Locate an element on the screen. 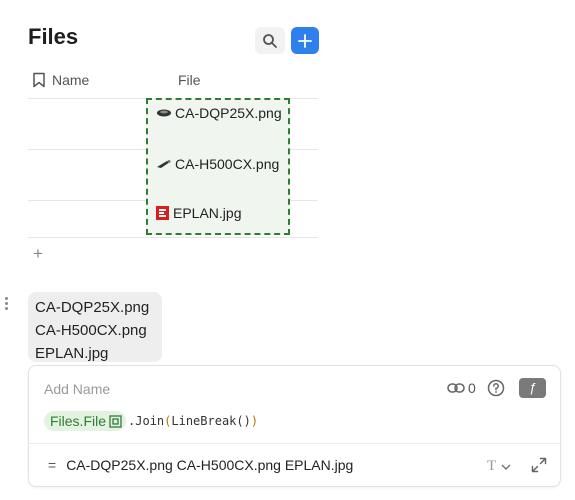  file-cell: CA-H500CX.png is located at coordinates (217, 164).